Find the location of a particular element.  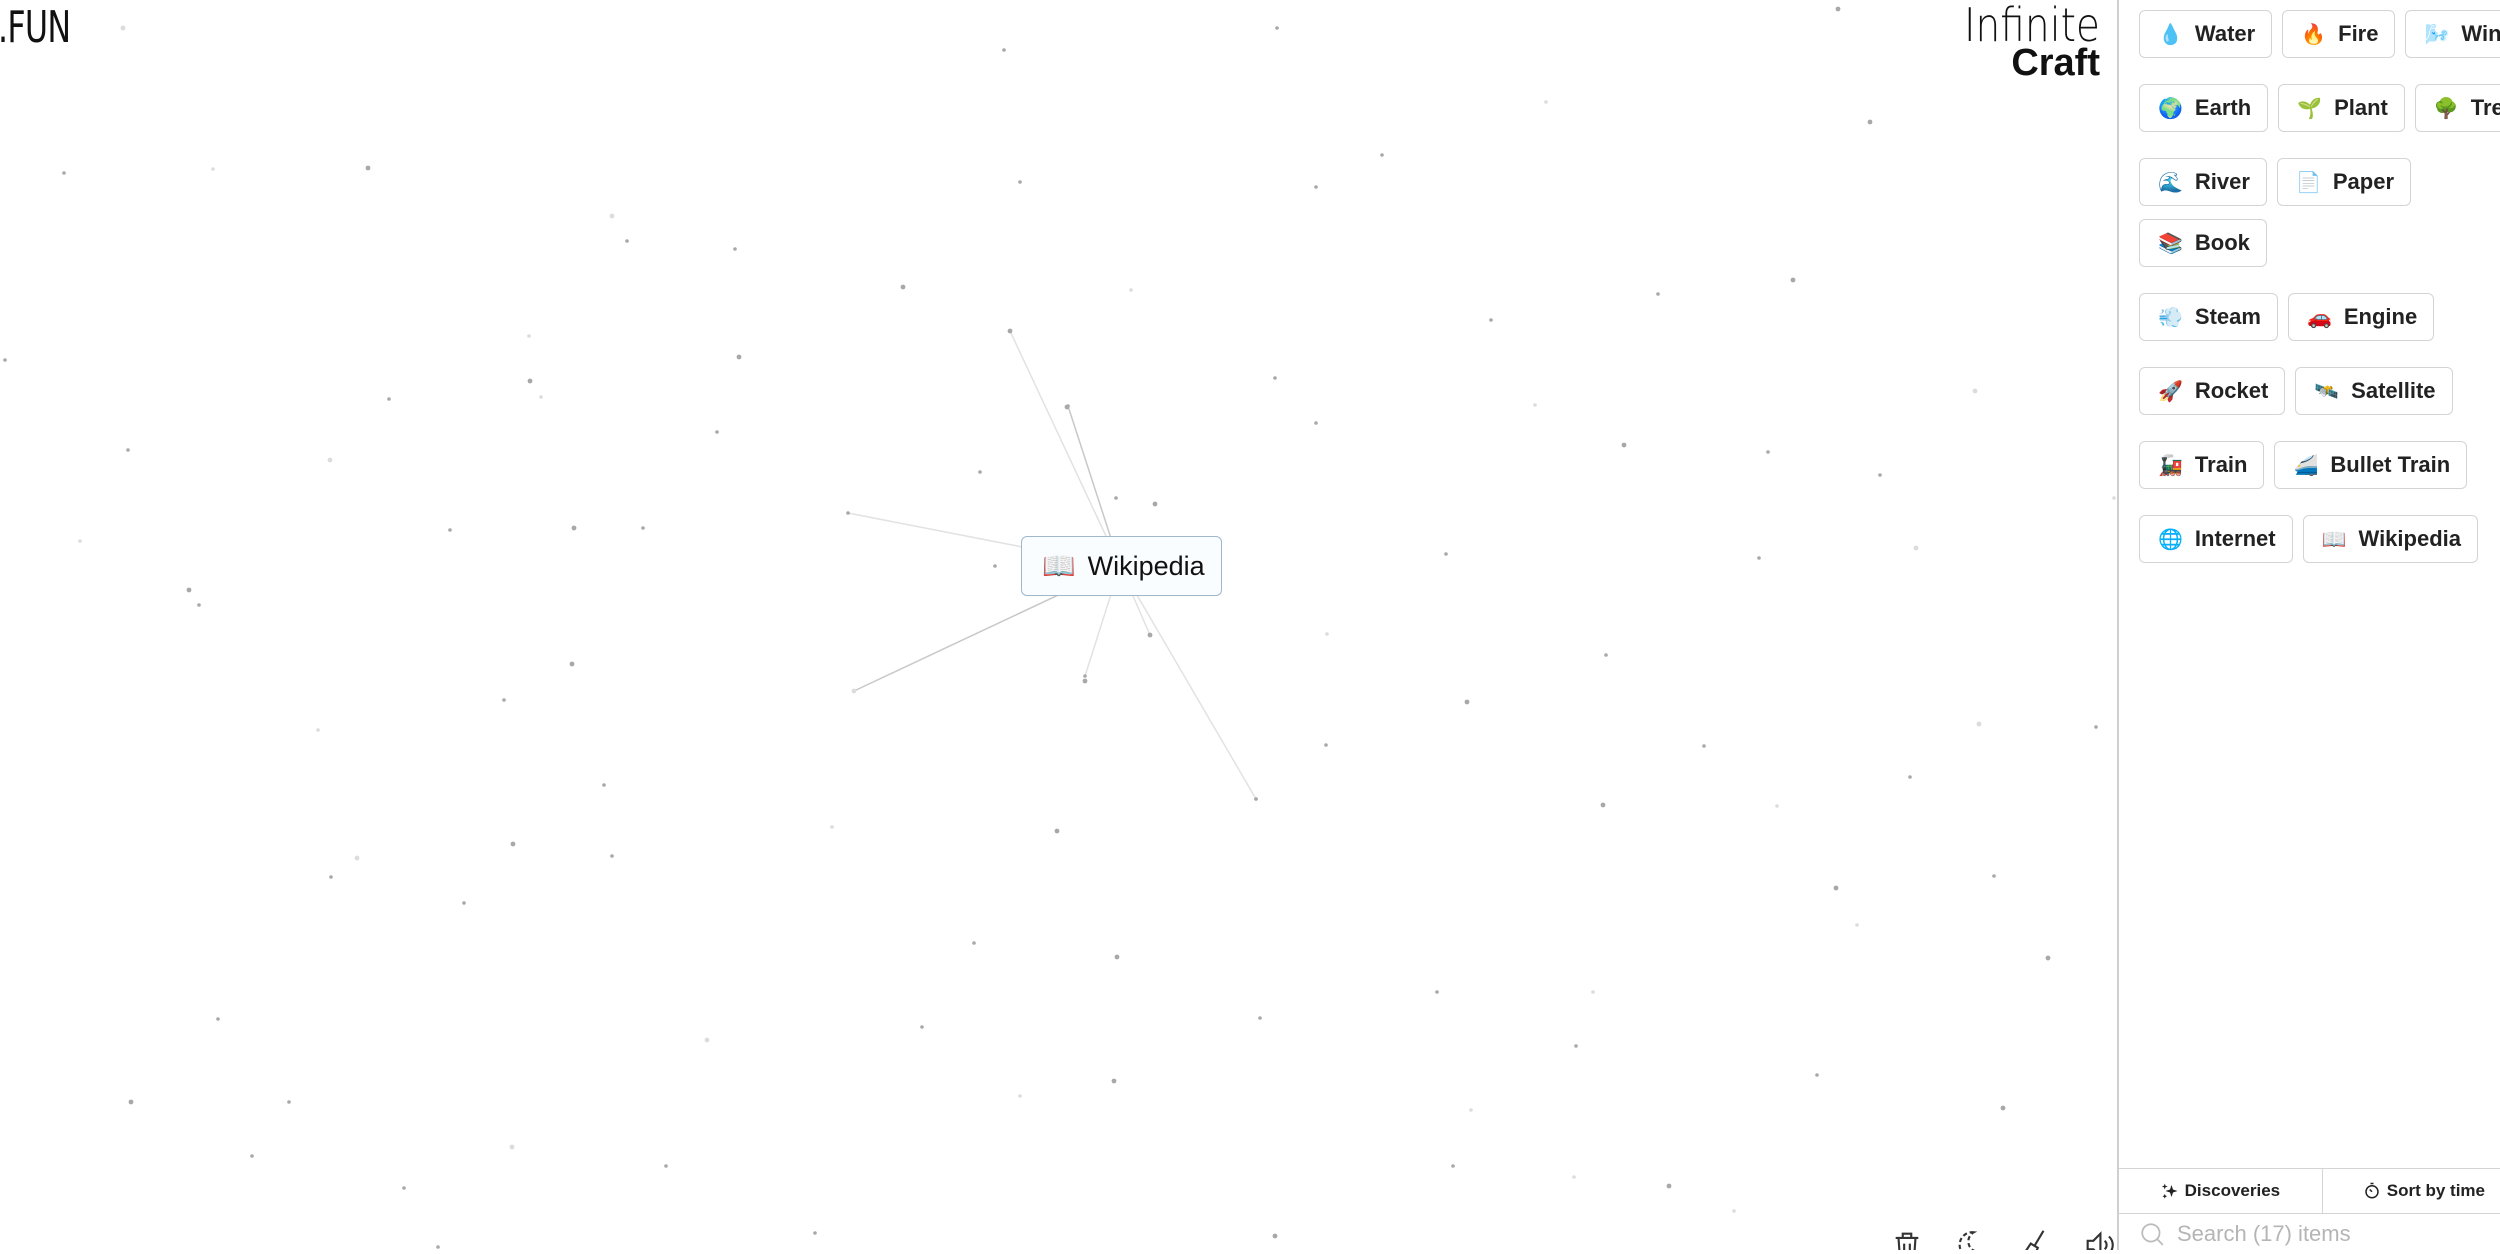

sidebar-item-fire: 🔥 Fire is located at coordinates (2339, 34).